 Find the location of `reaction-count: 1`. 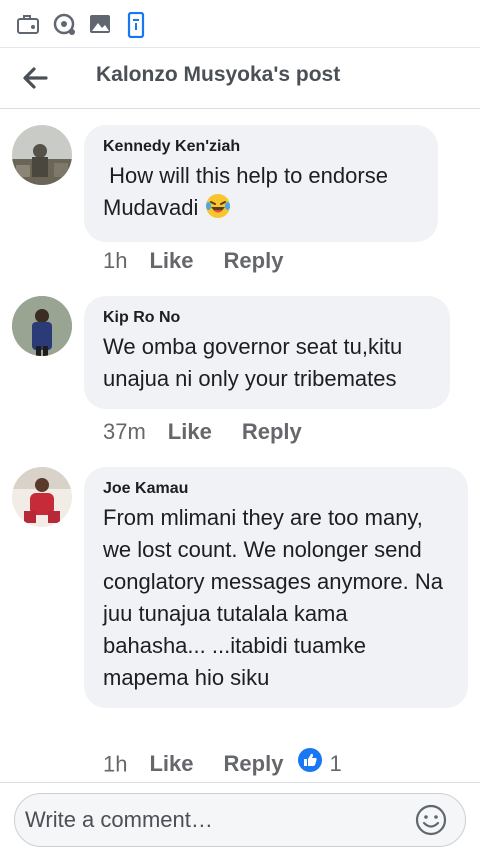

reaction-count: 1 is located at coordinates (335, 764).